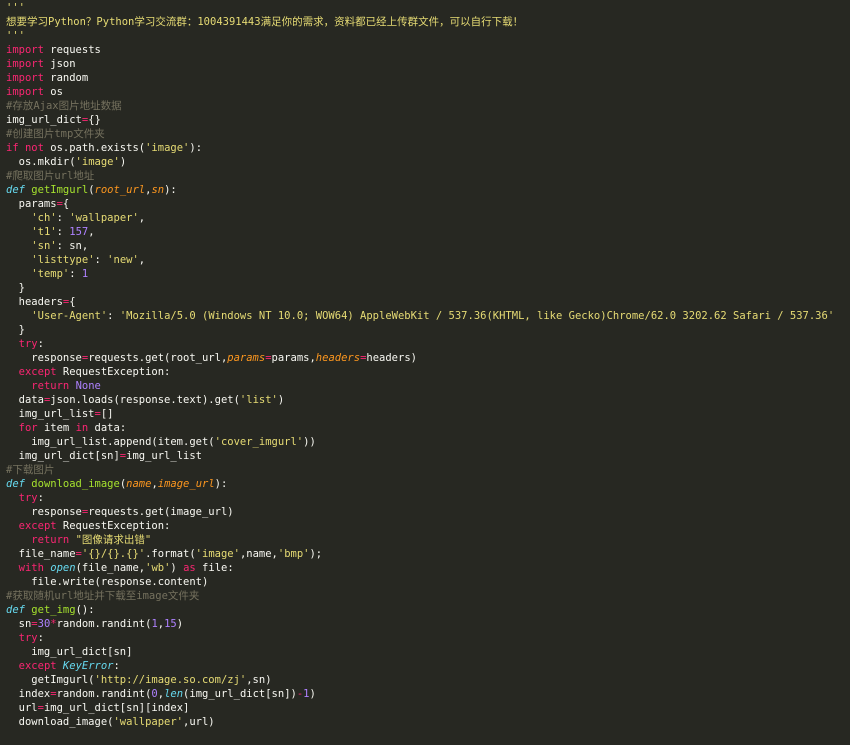 The image size is (850, 745). I want to click on code-token: KeyError, so click(88, 666).